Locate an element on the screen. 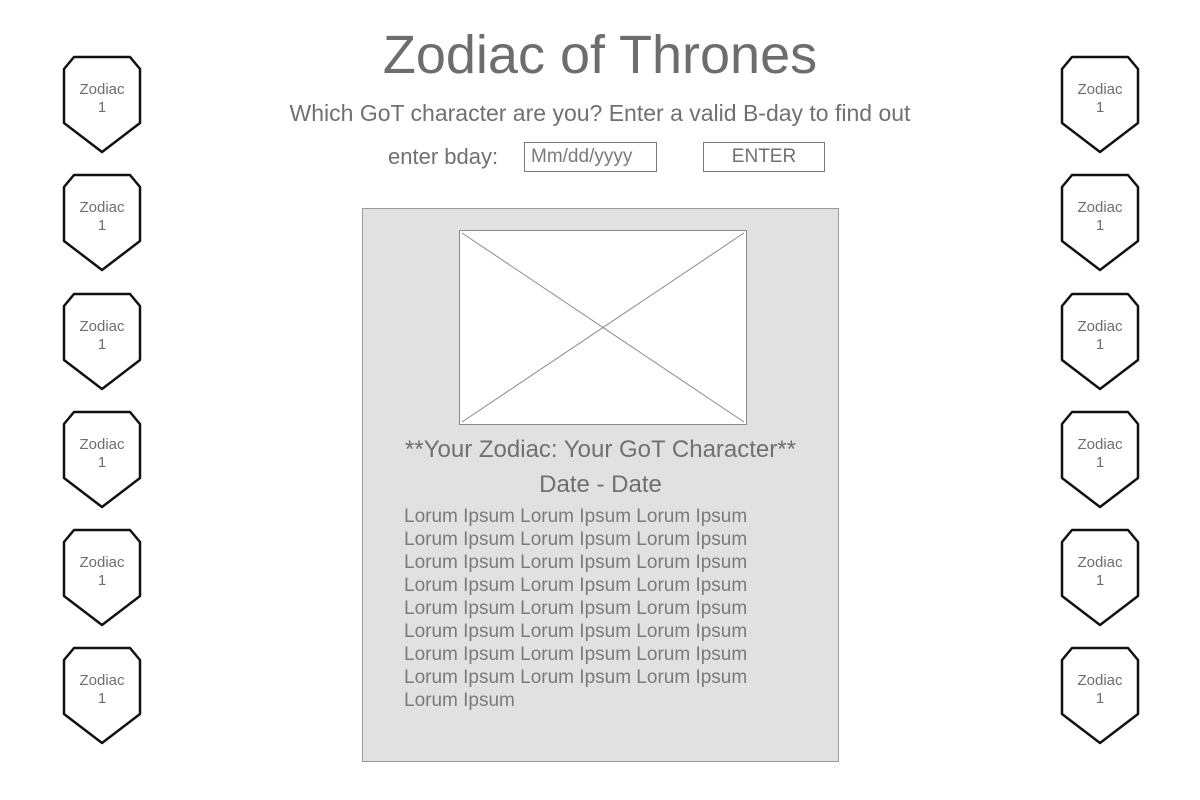  page-title: Zodiac of Thrones is located at coordinates (600, 55).